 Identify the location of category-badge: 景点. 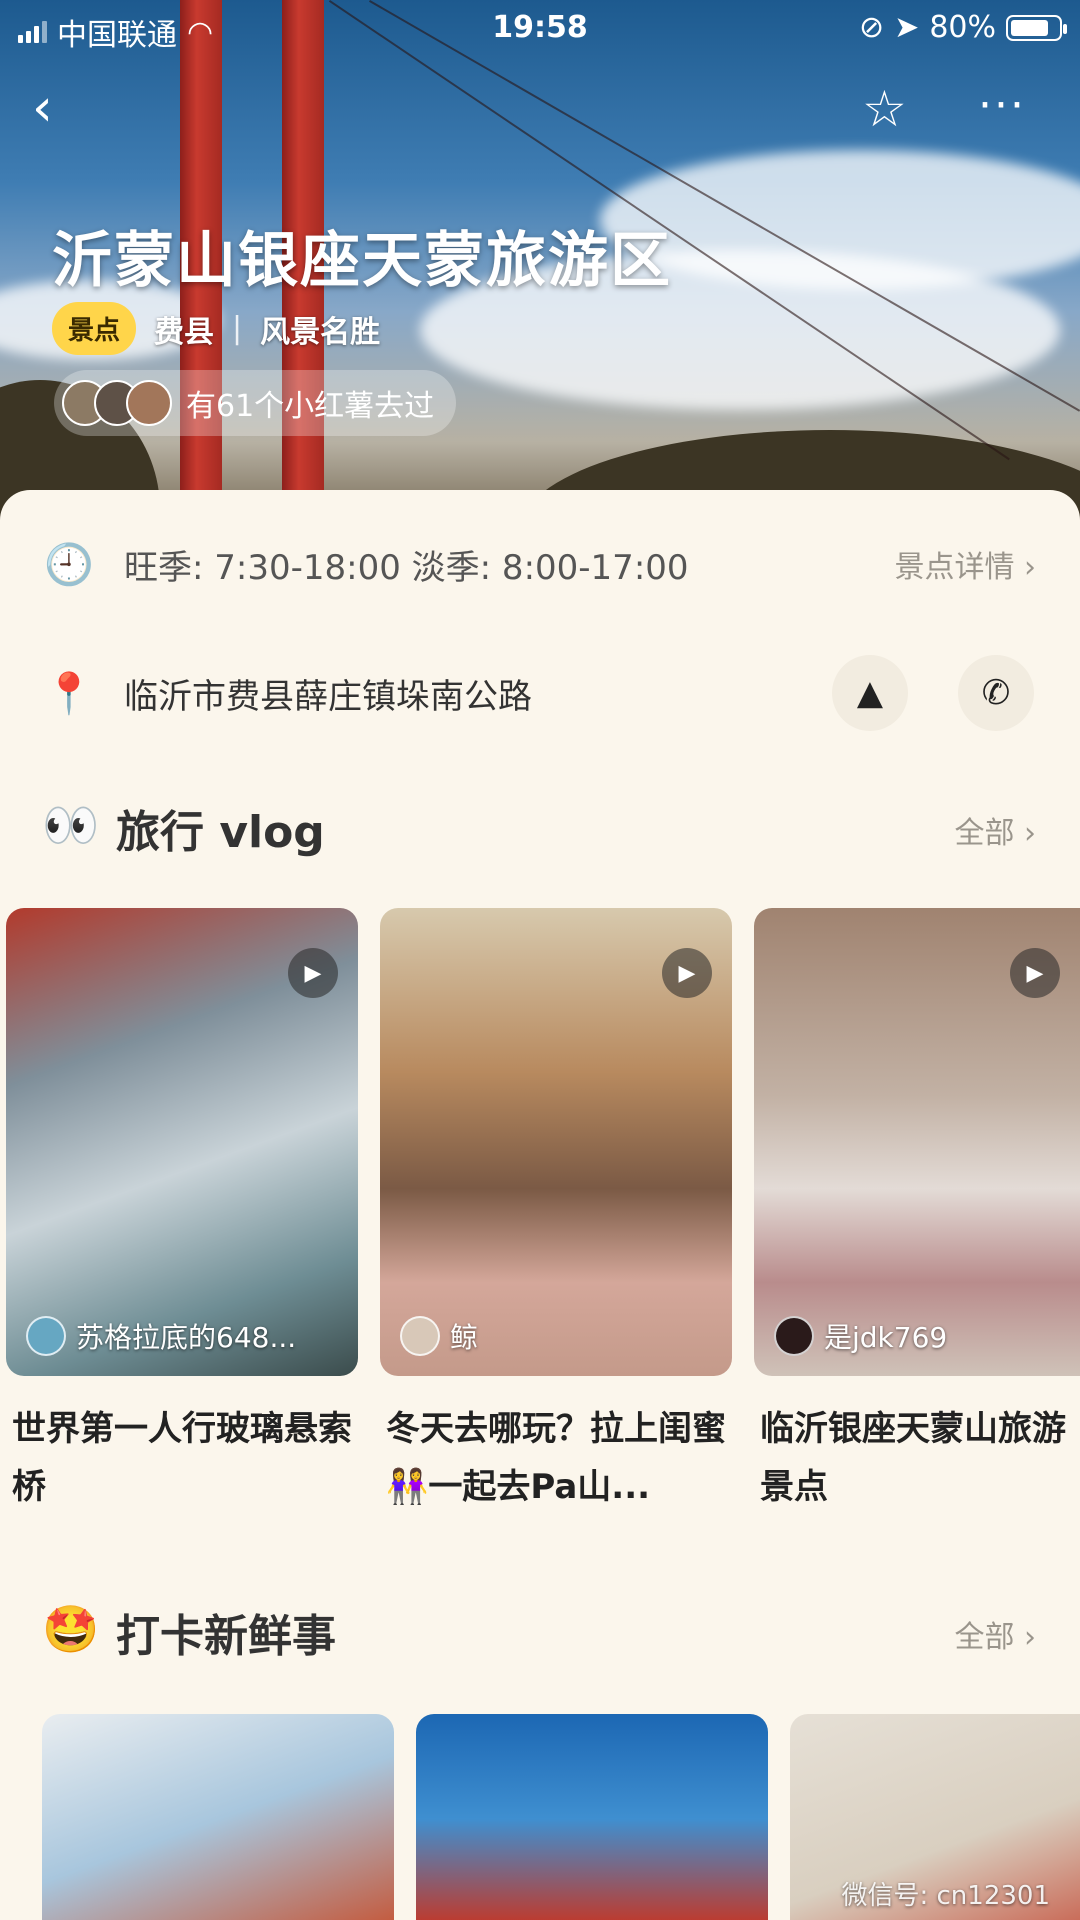
(94, 328).